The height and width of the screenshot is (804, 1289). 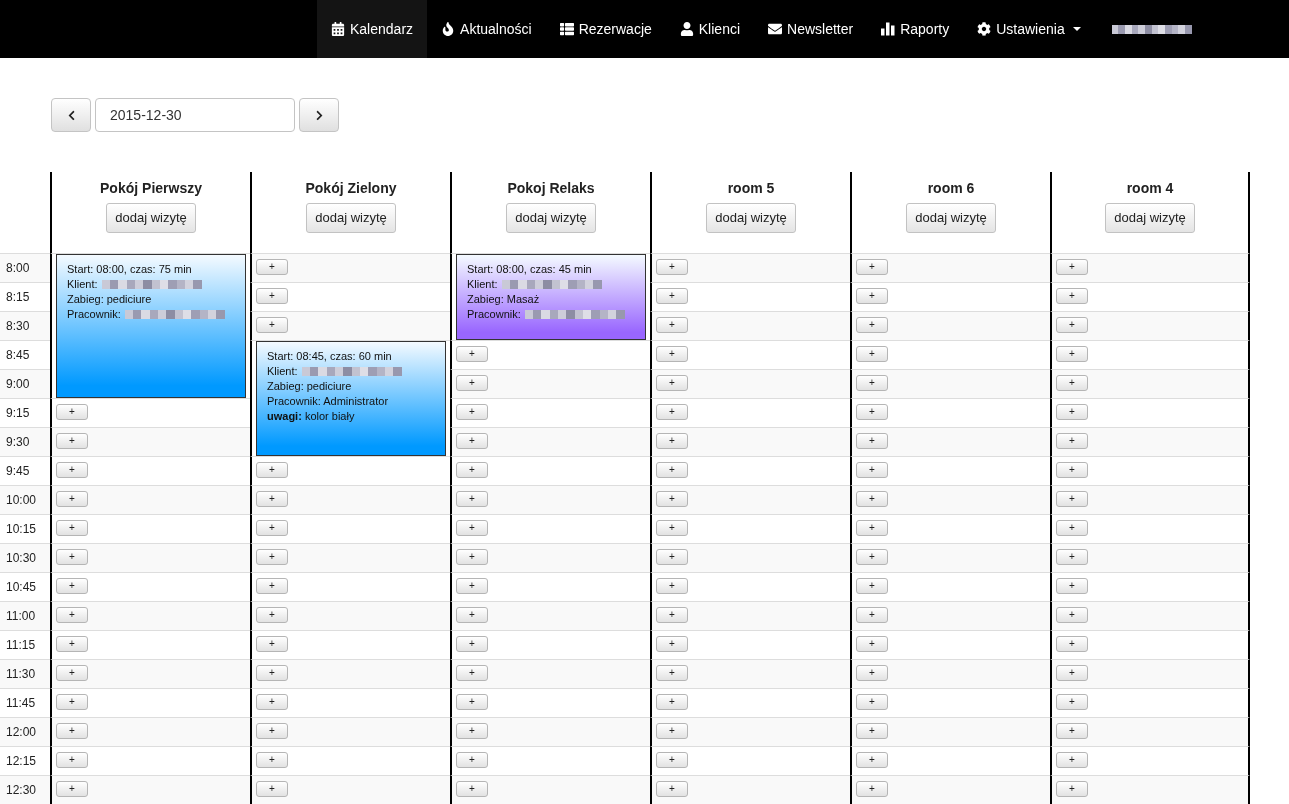 I want to click on date-input: 2015-12-30, so click(x=195, y=115).